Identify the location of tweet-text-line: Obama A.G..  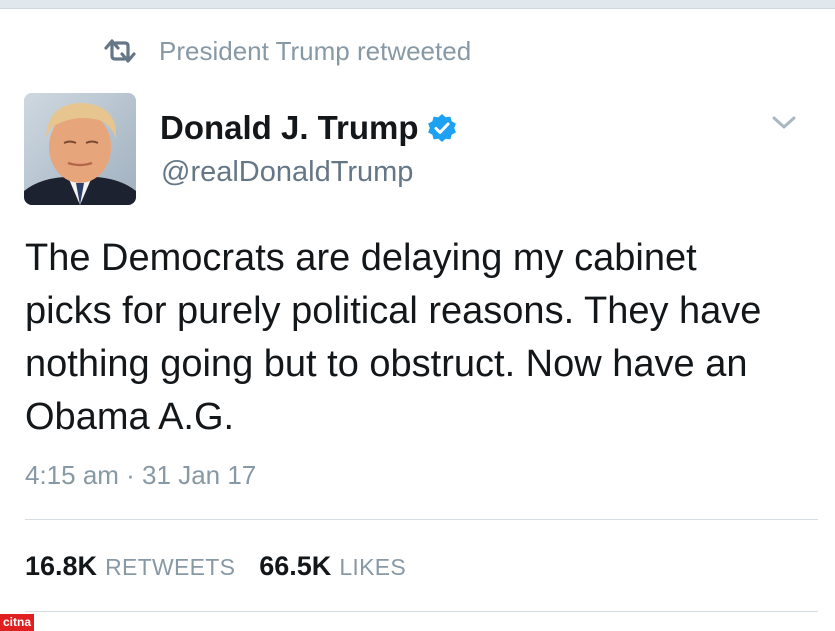
(130, 417).